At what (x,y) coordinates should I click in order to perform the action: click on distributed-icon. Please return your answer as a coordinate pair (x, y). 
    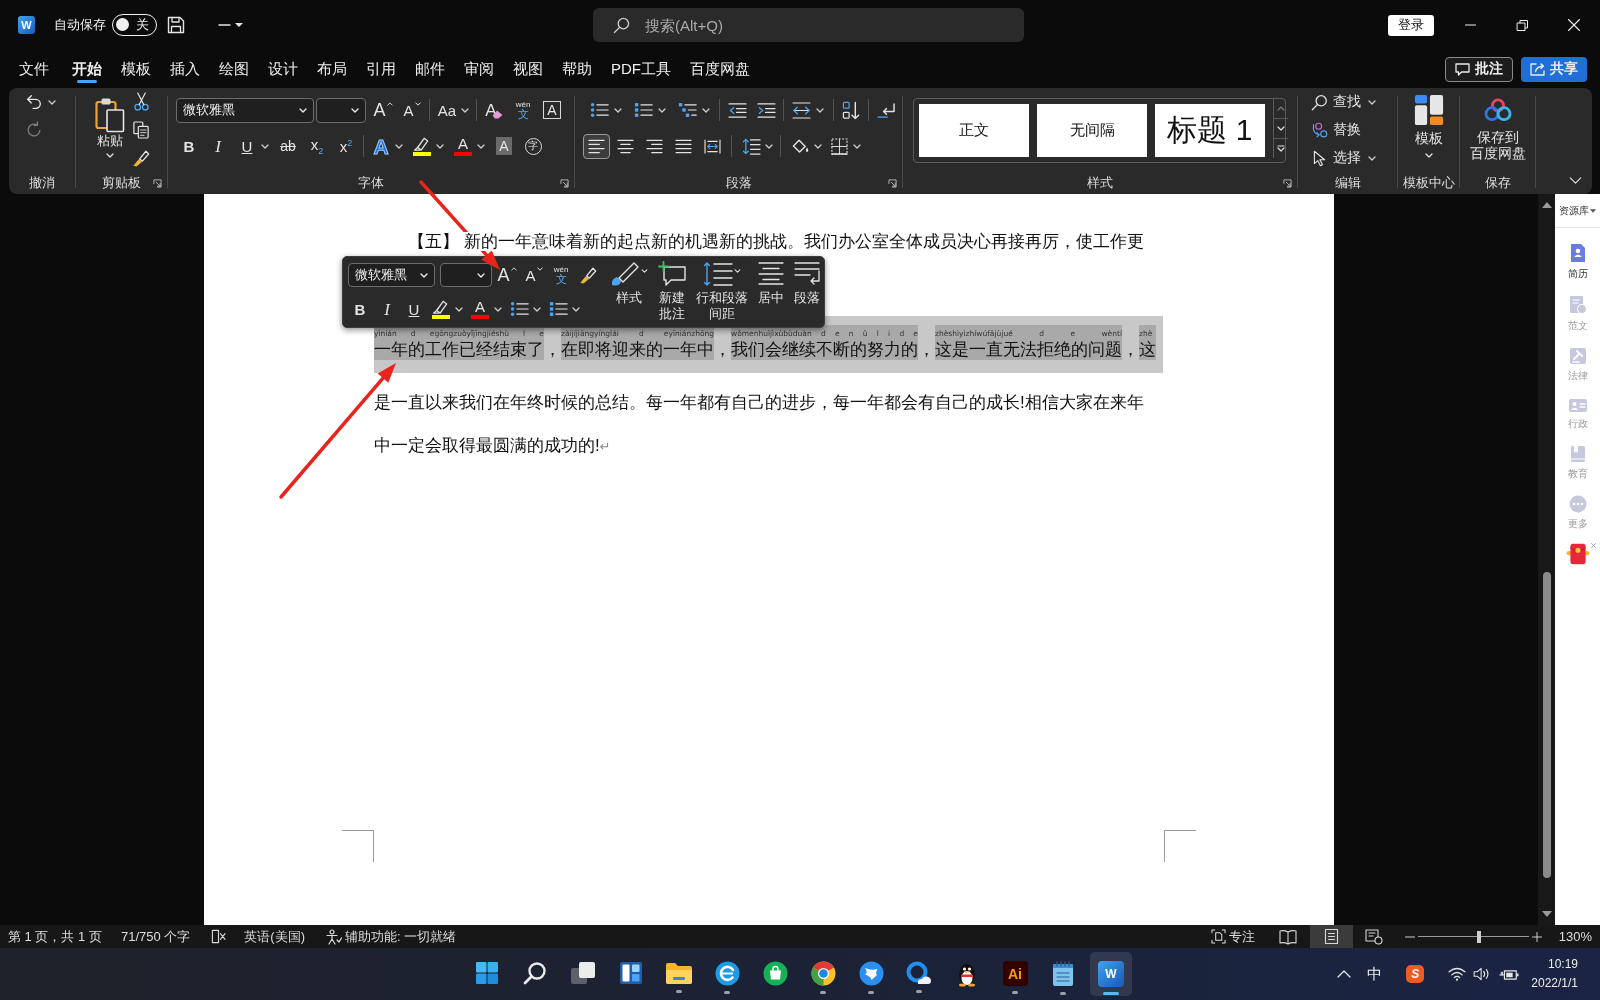
    Looking at the image, I should click on (712, 146).